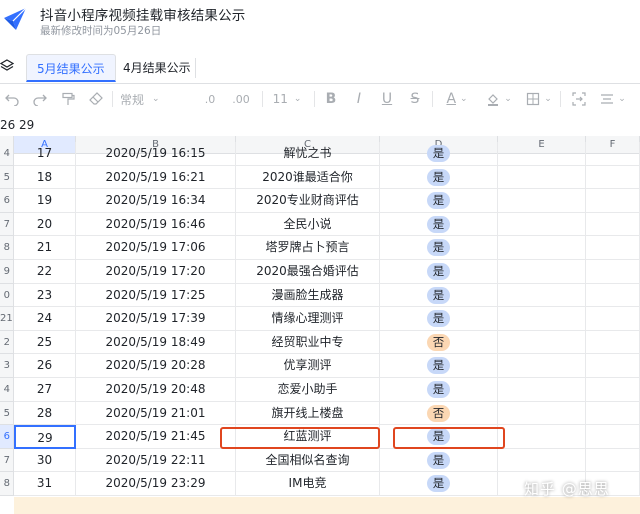 The image size is (640, 514). Describe the element at coordinates (7, 248) in the screenshot. I see `row-header: 8` at that location.